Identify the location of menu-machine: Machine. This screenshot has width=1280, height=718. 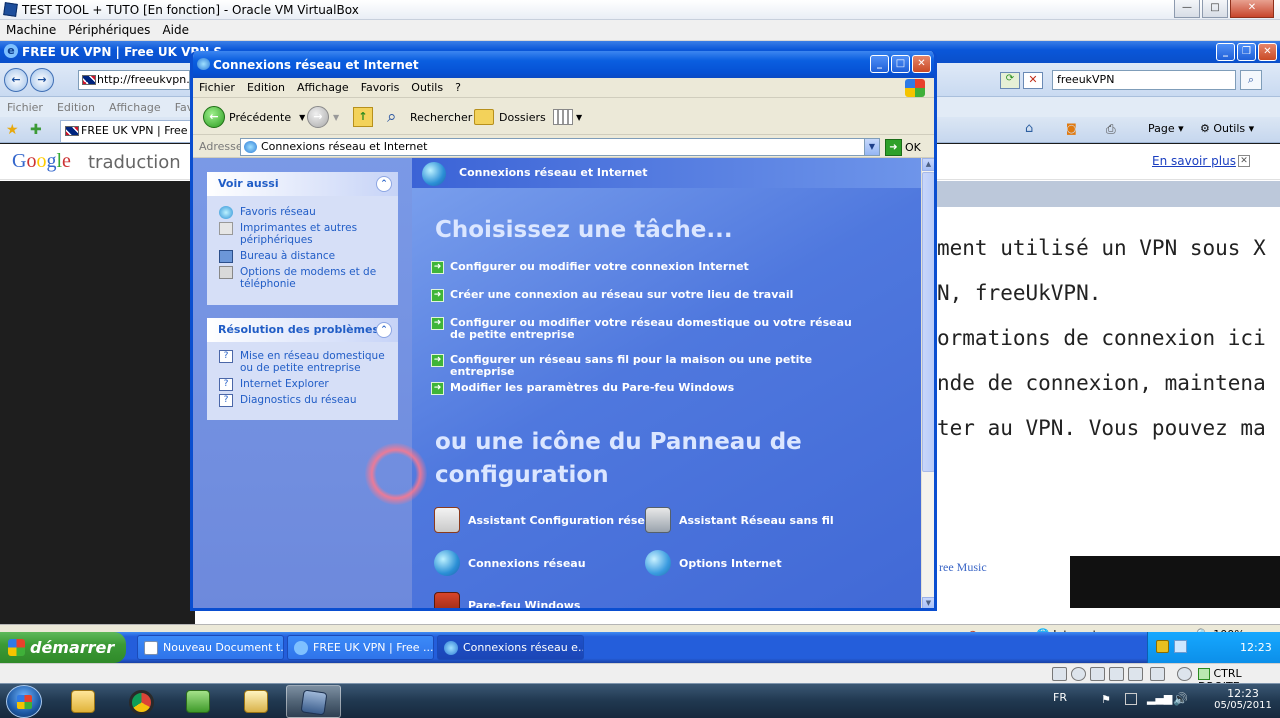
(31, 30).